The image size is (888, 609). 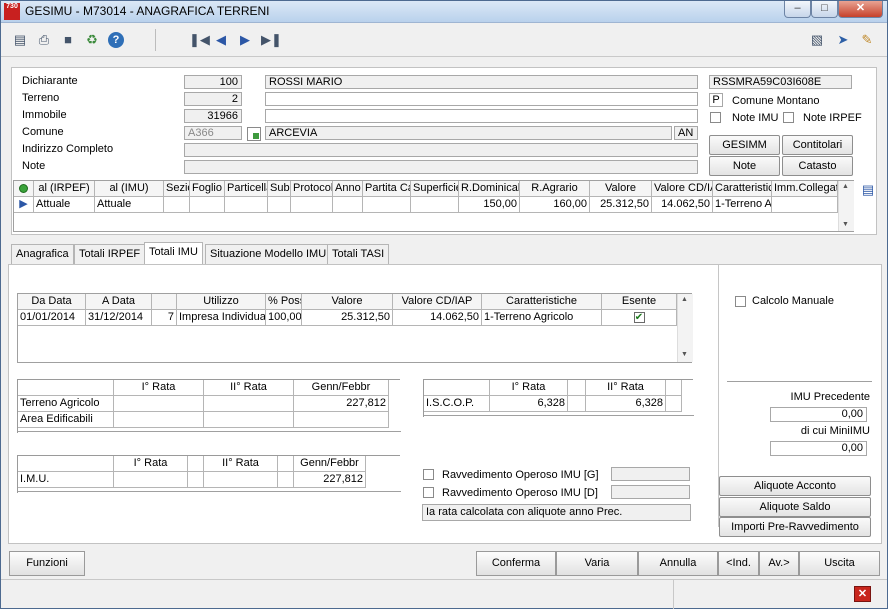 I want to click on col-header: R.Dominicale, so click(x=489, y=189).